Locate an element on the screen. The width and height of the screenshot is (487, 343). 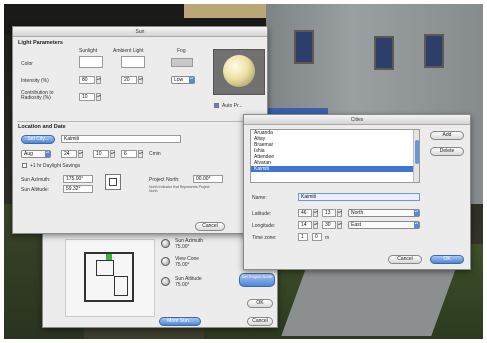
ambient-column-label: Ambient Light is located at coordinates (128, 51).